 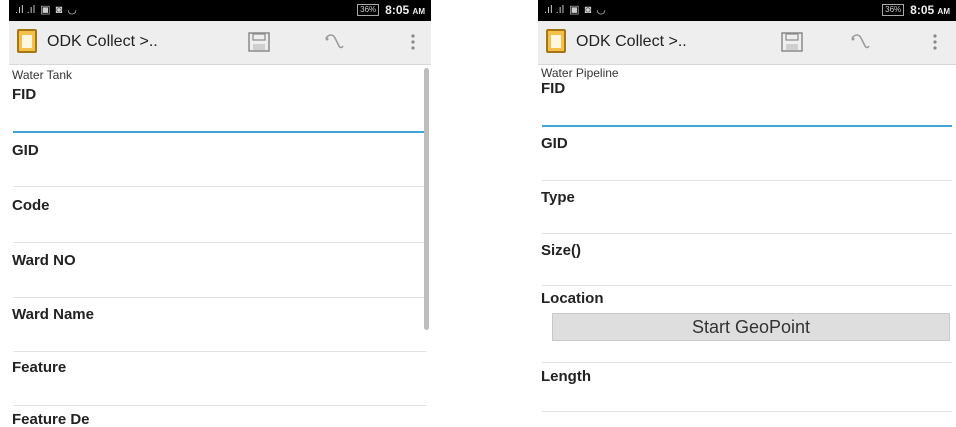 I want to click on field-label-code: Code, so click(x=31, y=205).